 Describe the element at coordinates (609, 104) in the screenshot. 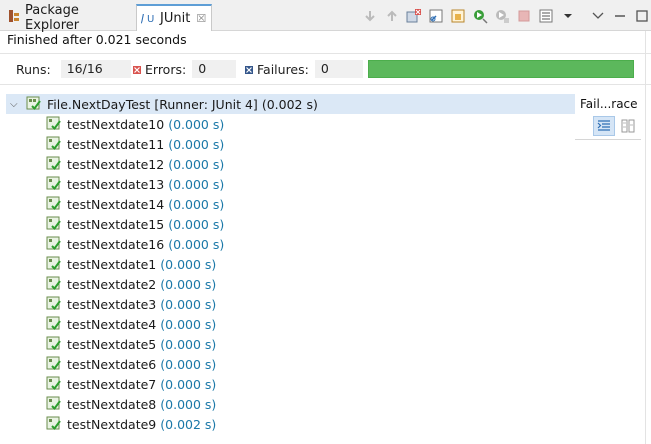

I see `failure-trace-title: Fail...race` at that location.